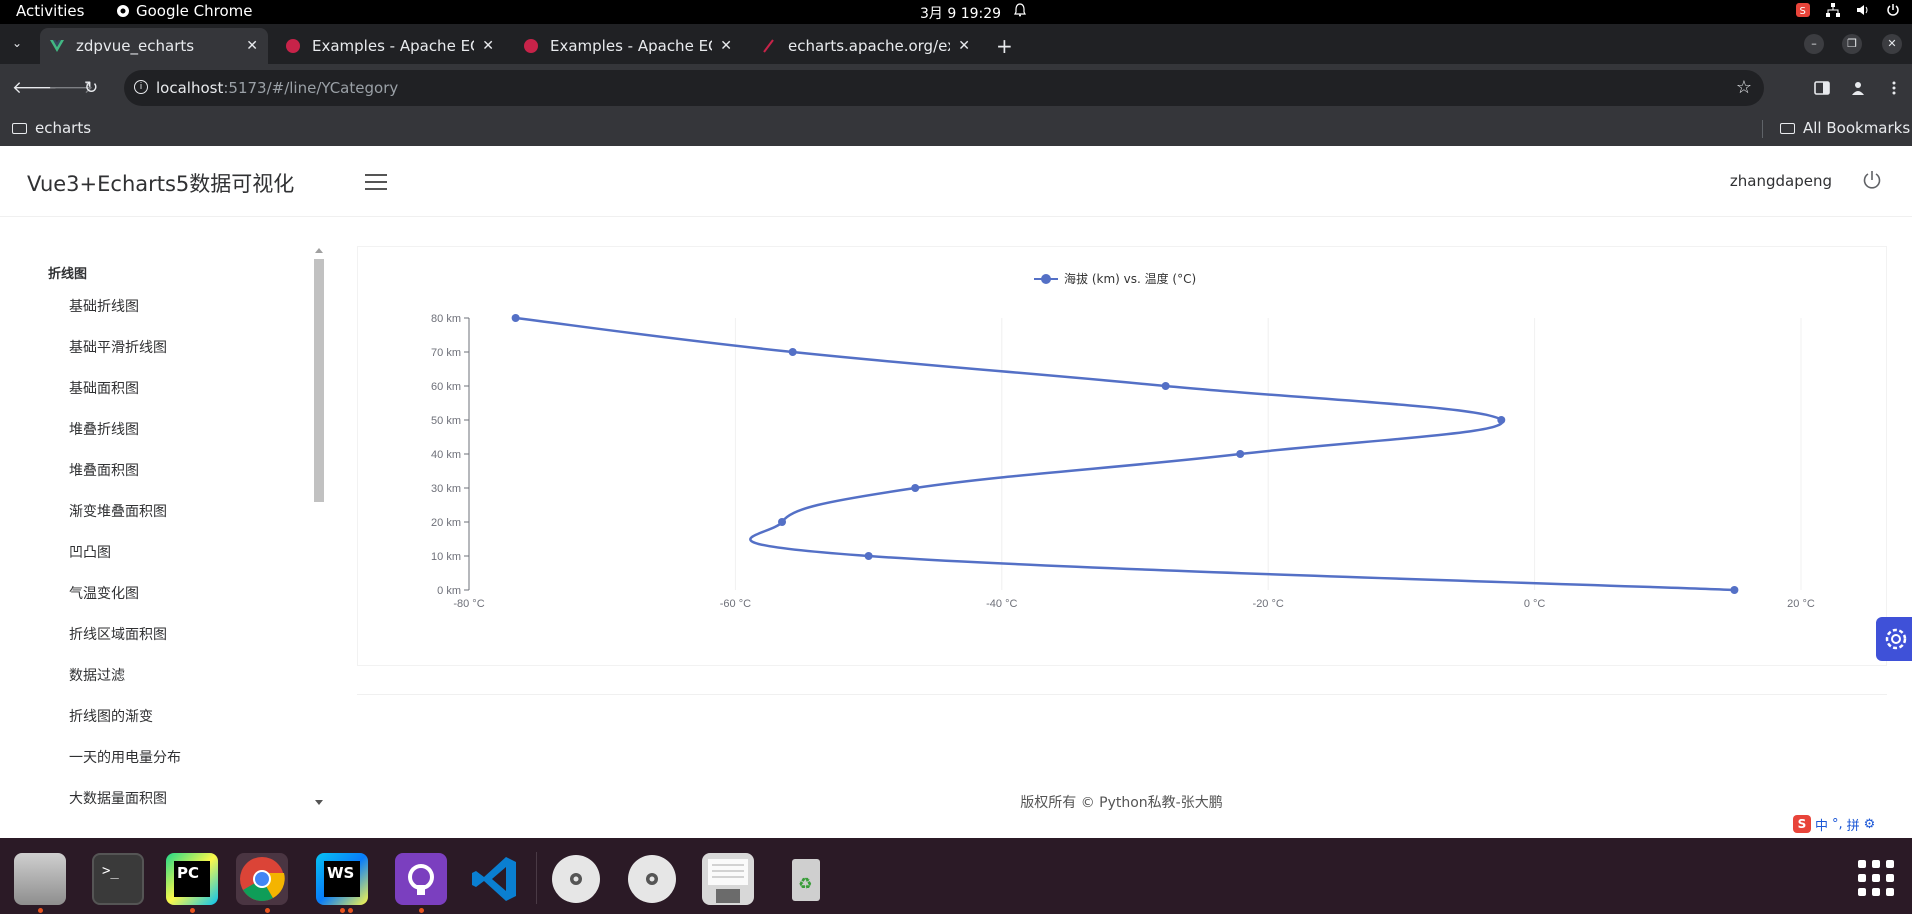 The width and height of the screenshot is (1912, 914). I want to click on power-menu-icon, so click(1893, 10).